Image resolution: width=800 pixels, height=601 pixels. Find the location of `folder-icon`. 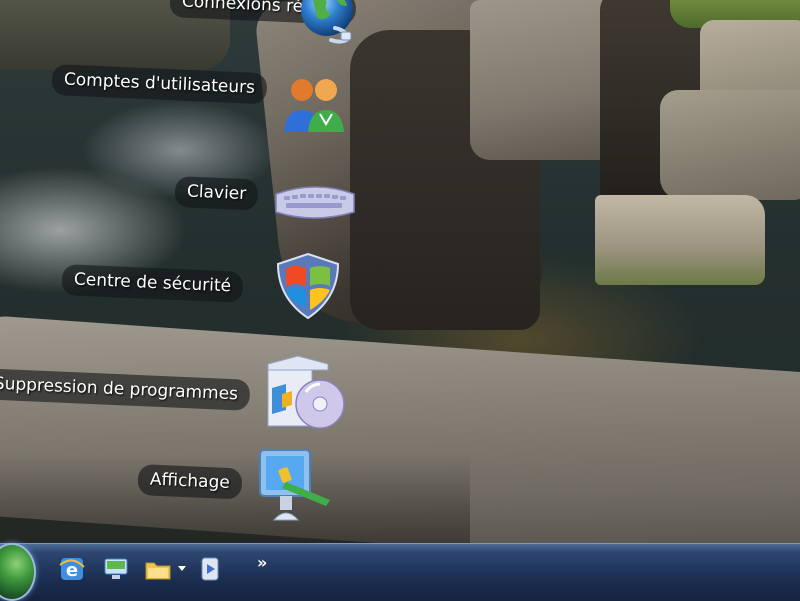

folder-icon is located at coordinates (158, 569).